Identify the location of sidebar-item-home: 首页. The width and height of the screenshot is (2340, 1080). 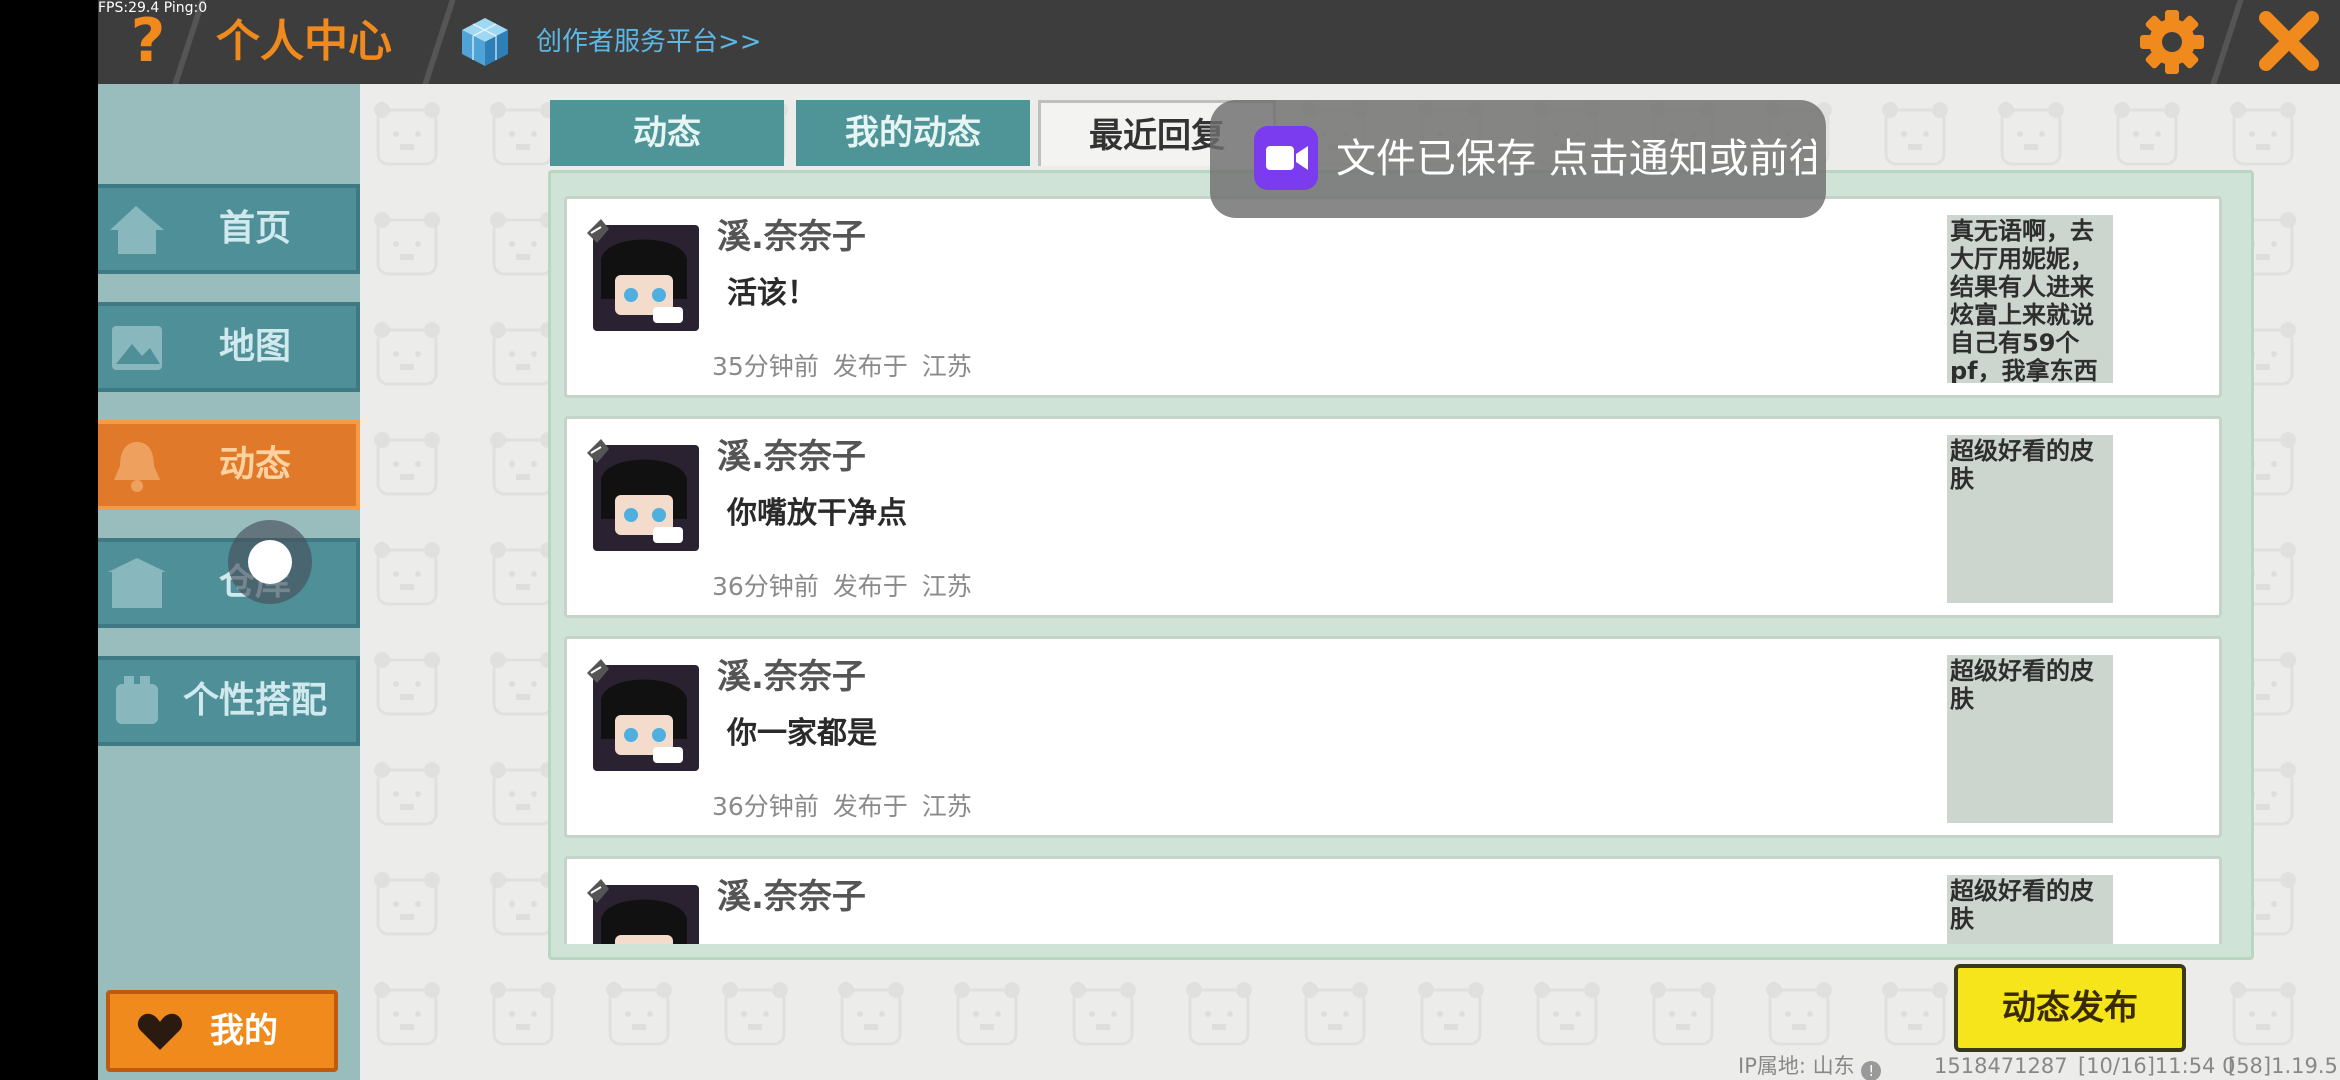
(229, 229).